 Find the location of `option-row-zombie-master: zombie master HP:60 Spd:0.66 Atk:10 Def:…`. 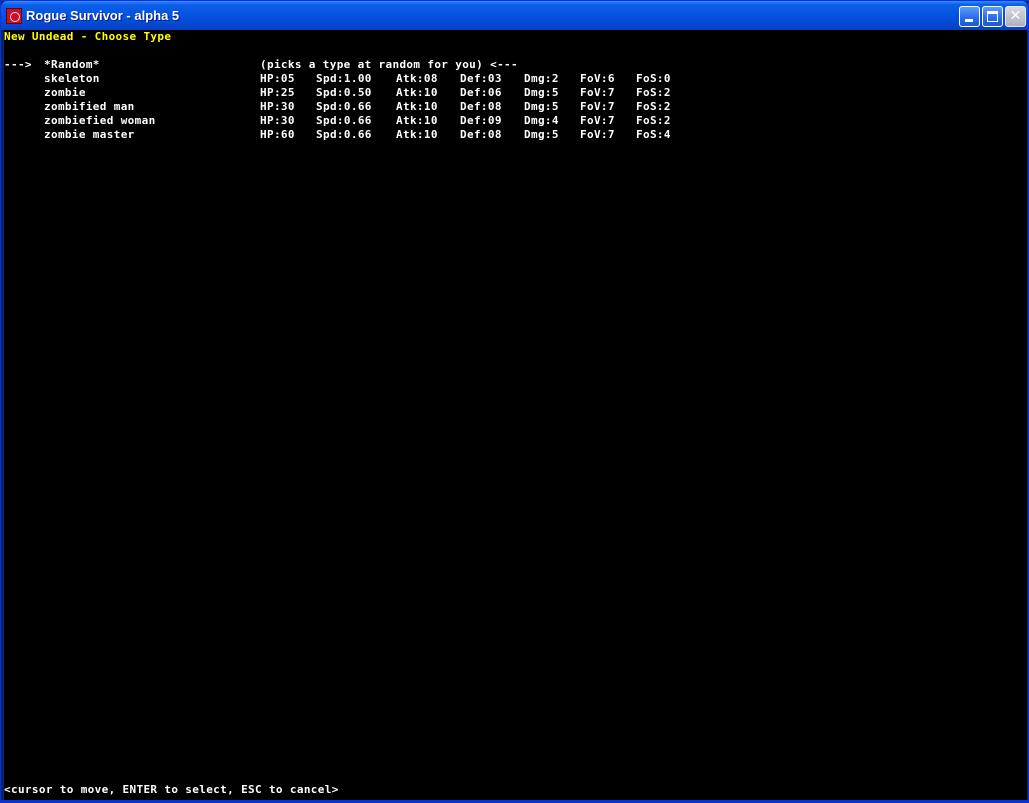

option-row-zombie-master: zombie master HP:60 Spd:0.66 Atk:10 Def:… is located at coordinates (514, 135).